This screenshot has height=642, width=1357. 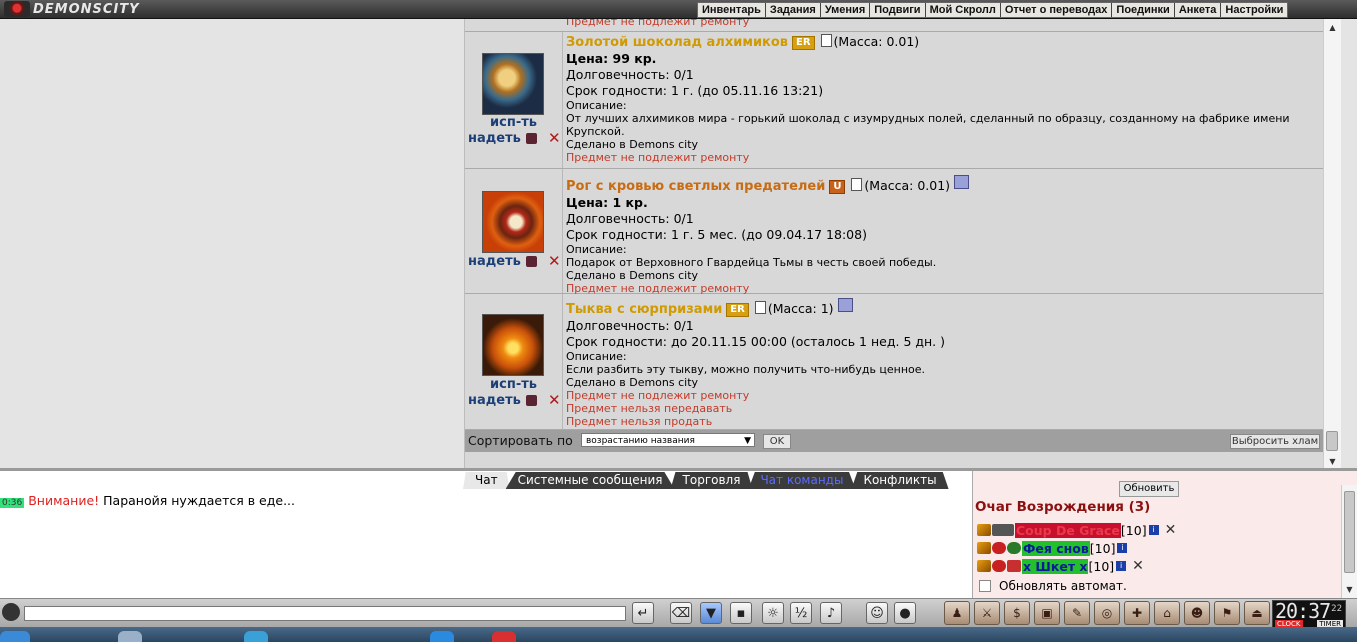 I want to click on gift-box-icon: ✚, so click(x=1137, y=613).